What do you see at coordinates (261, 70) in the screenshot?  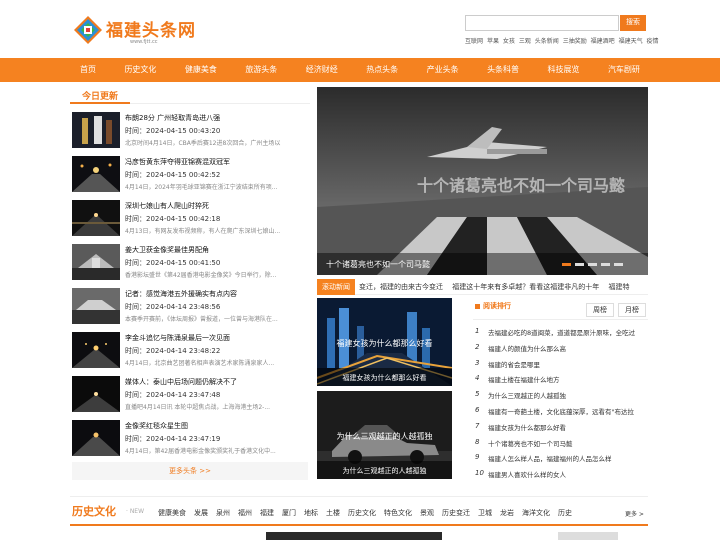 I see `nav-item-travel: 旅游头条` at bounding box center [261, 70].